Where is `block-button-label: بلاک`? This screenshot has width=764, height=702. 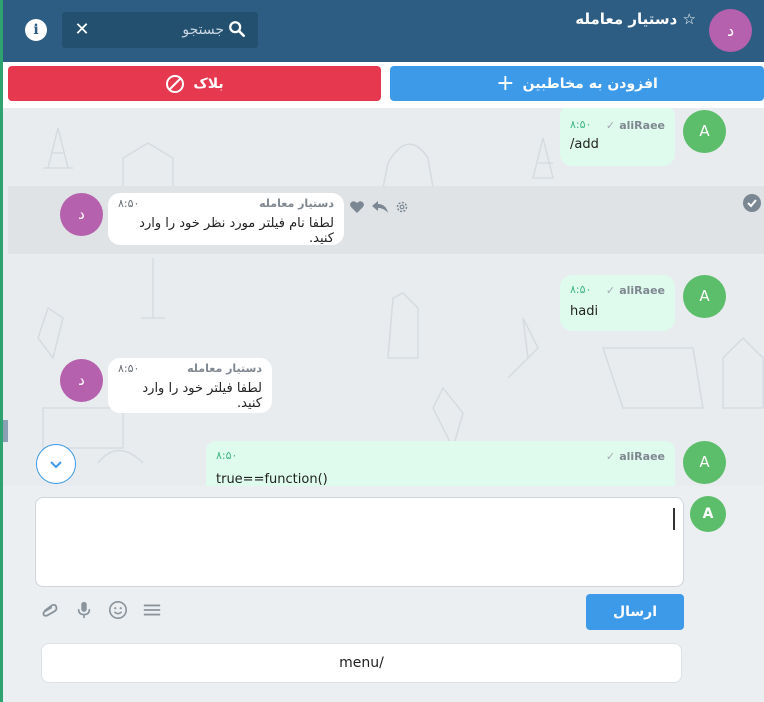
block-button-label: بلاک is located at coordinates (208, 83).